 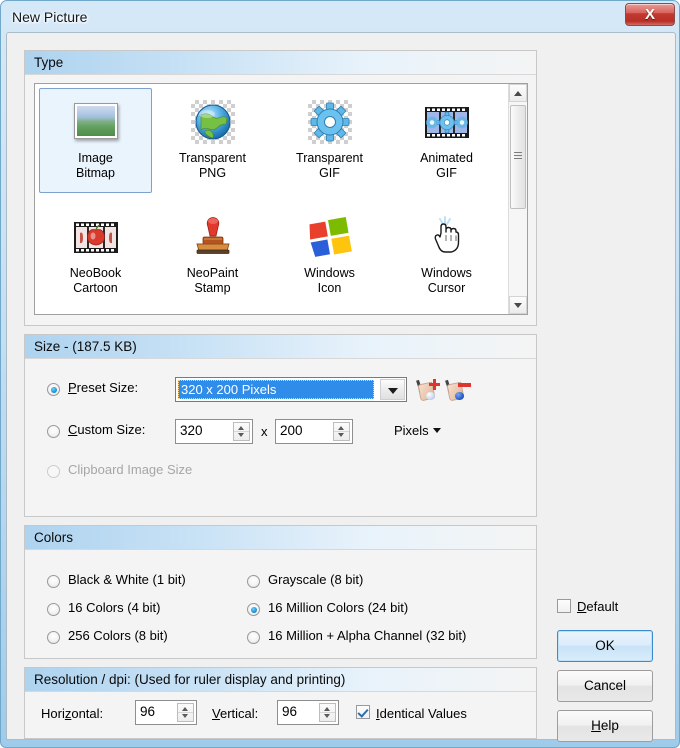 What do you see at coordinates (95, 255) in the screenshot?
I see `type-item-neobook-cartoon: NeoBook Cartoon` at bounding box center [95, 255].